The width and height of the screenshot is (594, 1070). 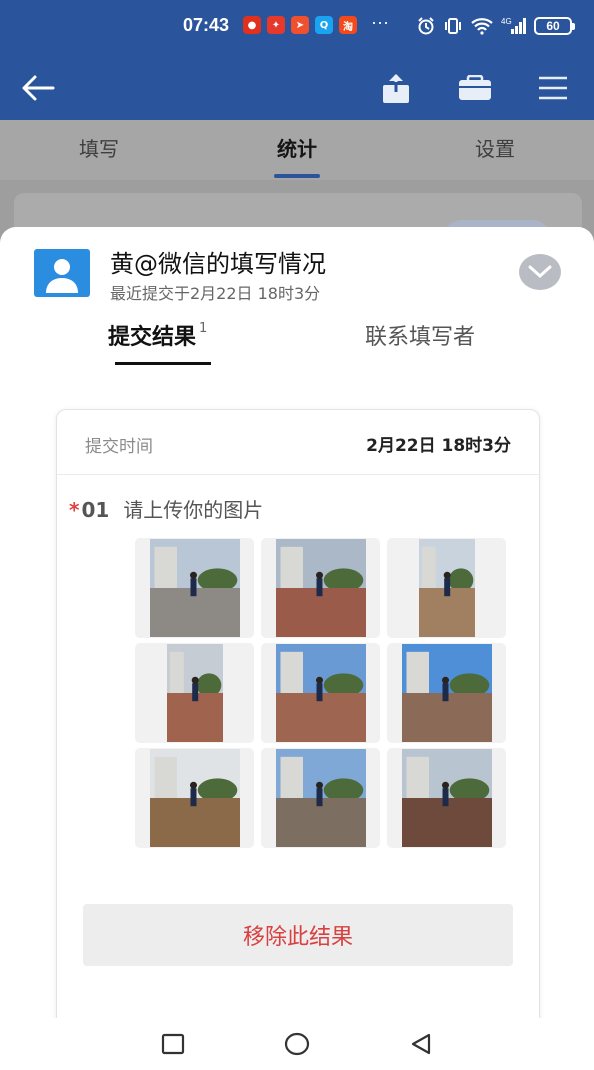 I want to click on briefcase-button, so click(x=475, y=88).